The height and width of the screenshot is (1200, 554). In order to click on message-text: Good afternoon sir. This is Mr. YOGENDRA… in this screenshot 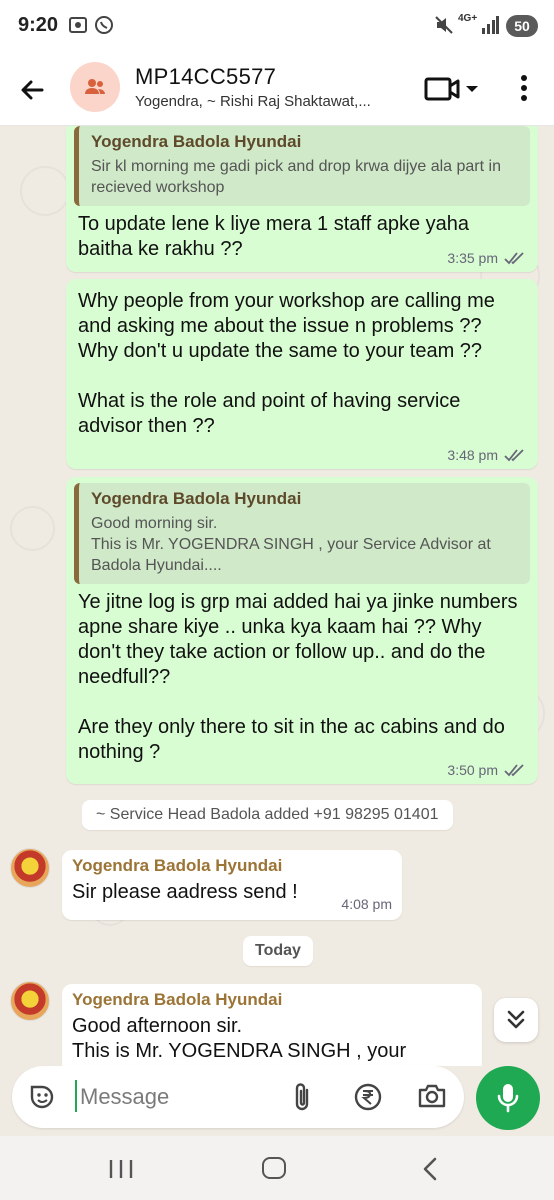, I will do `click(239, 1038)`.